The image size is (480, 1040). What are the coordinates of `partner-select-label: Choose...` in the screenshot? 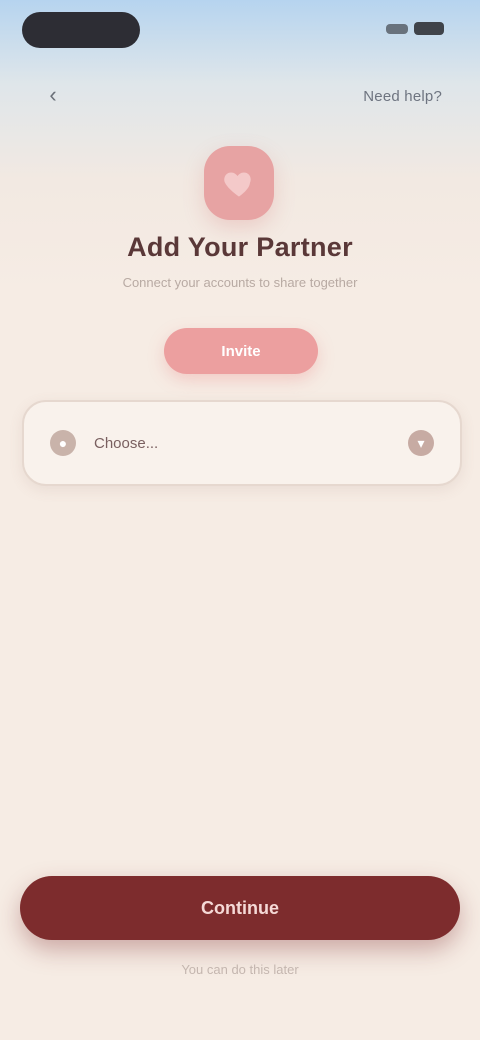 It's located at (126, 443).